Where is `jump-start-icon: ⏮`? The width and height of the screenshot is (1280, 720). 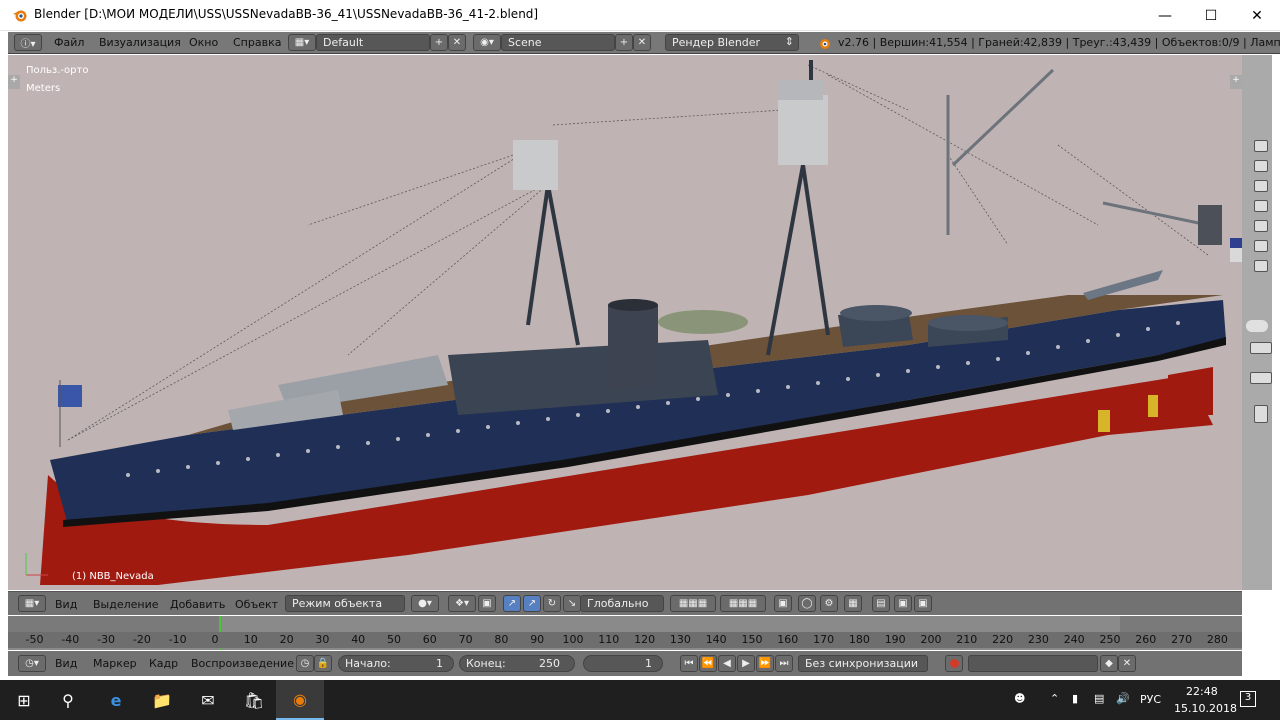
jump-start-icon: ⏮ is located at coordinates (689, 663).